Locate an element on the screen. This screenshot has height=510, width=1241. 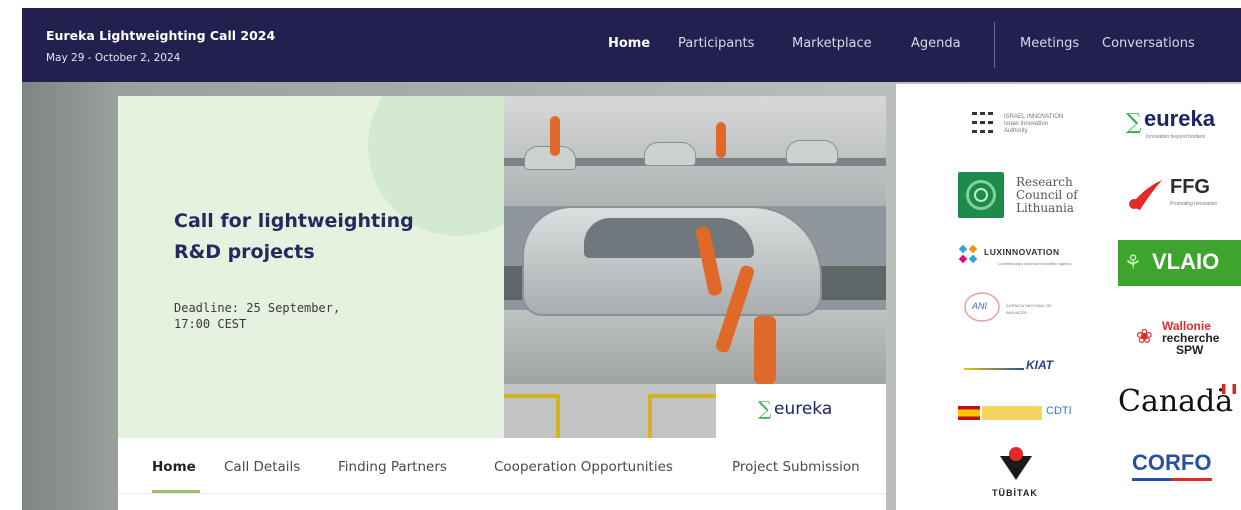
kiat-logo: KIAT is located at coordinates (1019, 368).